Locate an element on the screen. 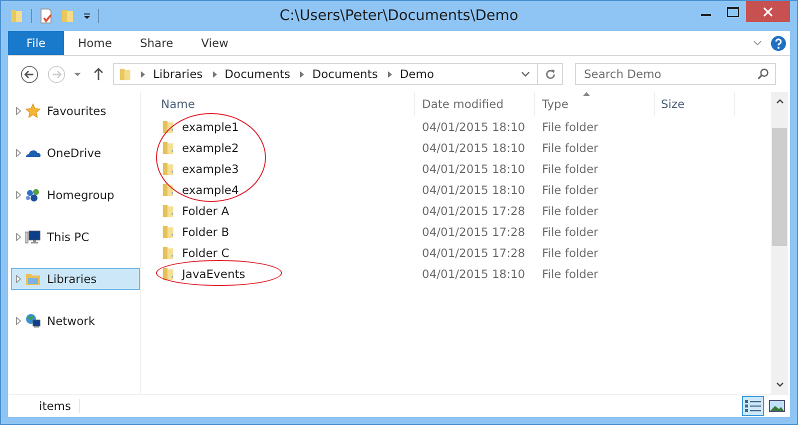 This screenshot has height=425, width=798. column-header: Date modified is located at coordinates (475, 104).